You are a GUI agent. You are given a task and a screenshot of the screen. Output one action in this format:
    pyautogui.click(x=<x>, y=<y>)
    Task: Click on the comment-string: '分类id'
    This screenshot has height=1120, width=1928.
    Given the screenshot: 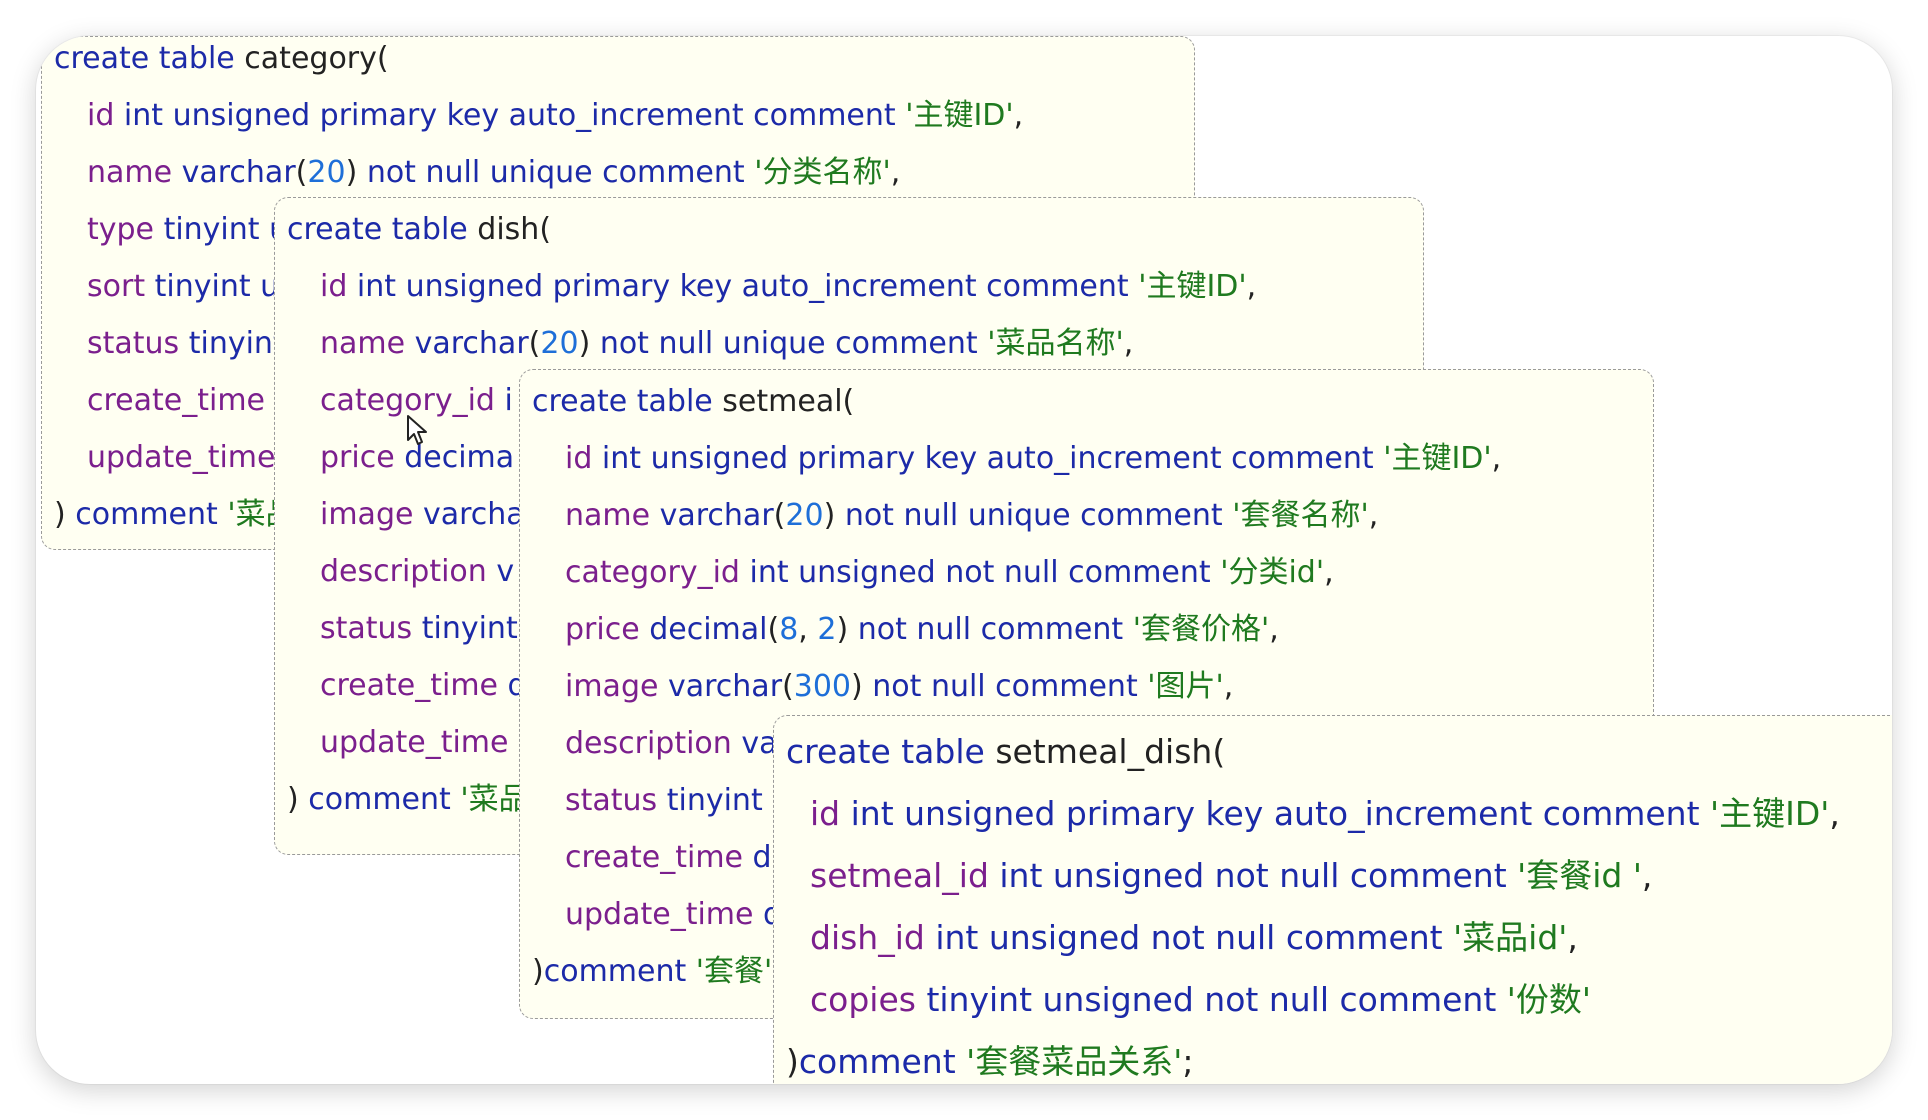 What is the action you would take?
    pyautogui.click(x=1272, y=572)
    